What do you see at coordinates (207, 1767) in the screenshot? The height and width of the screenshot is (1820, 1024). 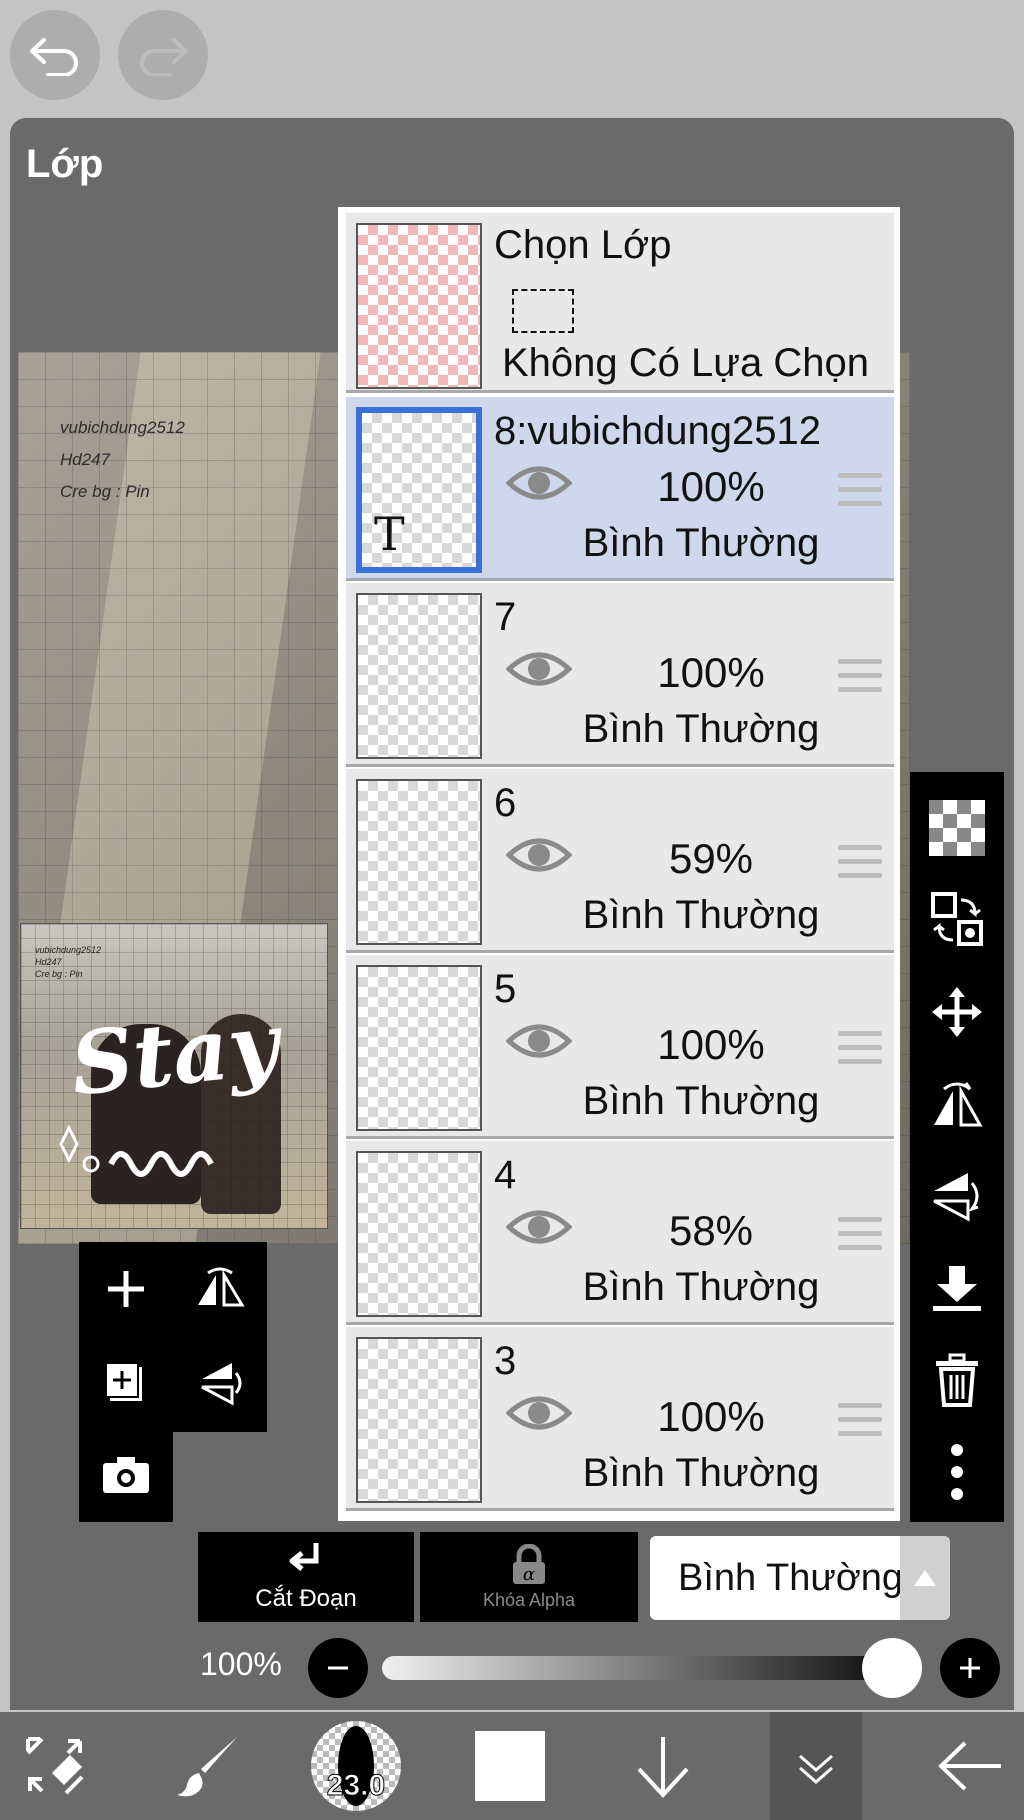 I see `brush-icon` at bounding box center [207, 1767].